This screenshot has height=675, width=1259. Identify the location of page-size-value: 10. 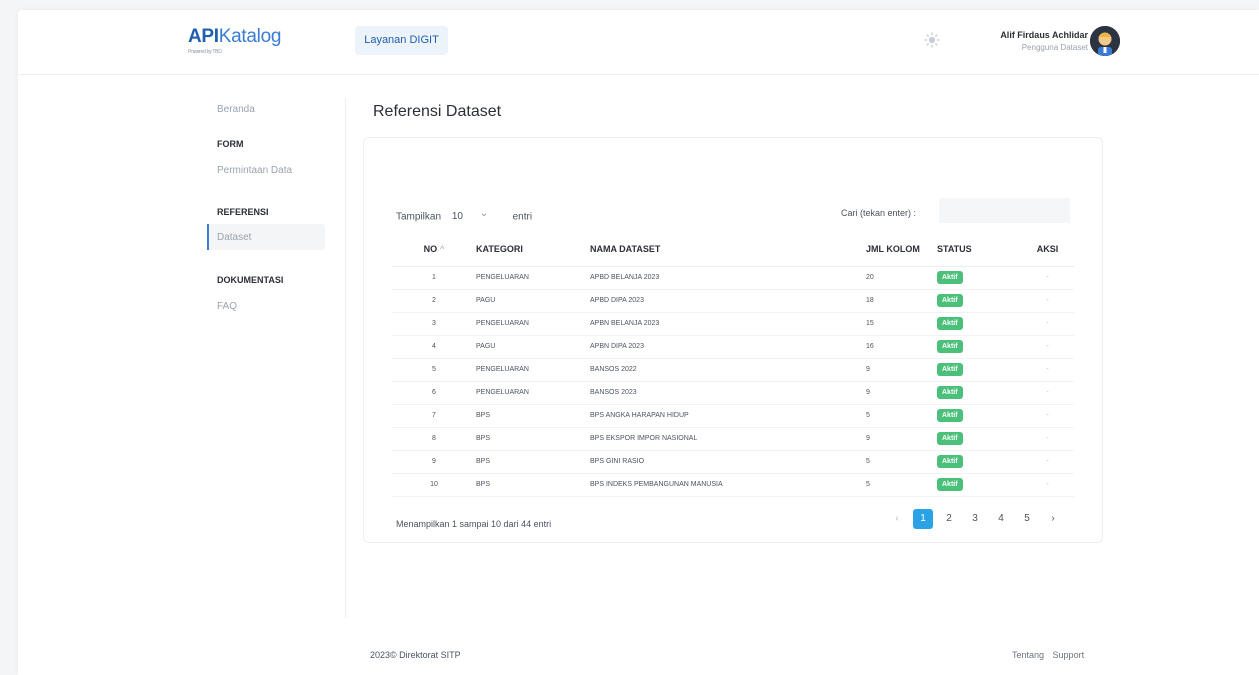
(457, 216).